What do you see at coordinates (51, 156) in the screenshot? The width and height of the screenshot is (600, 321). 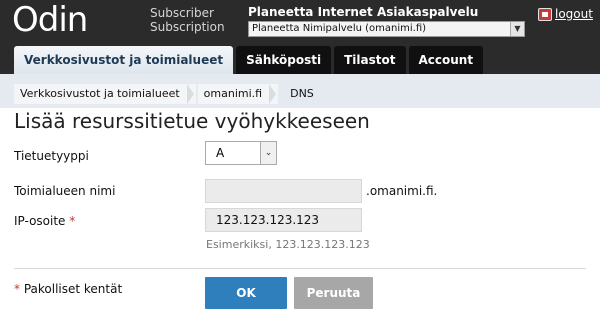 I see `record-type-label: Tietuetyyppi` at bounding box center [51, 156].